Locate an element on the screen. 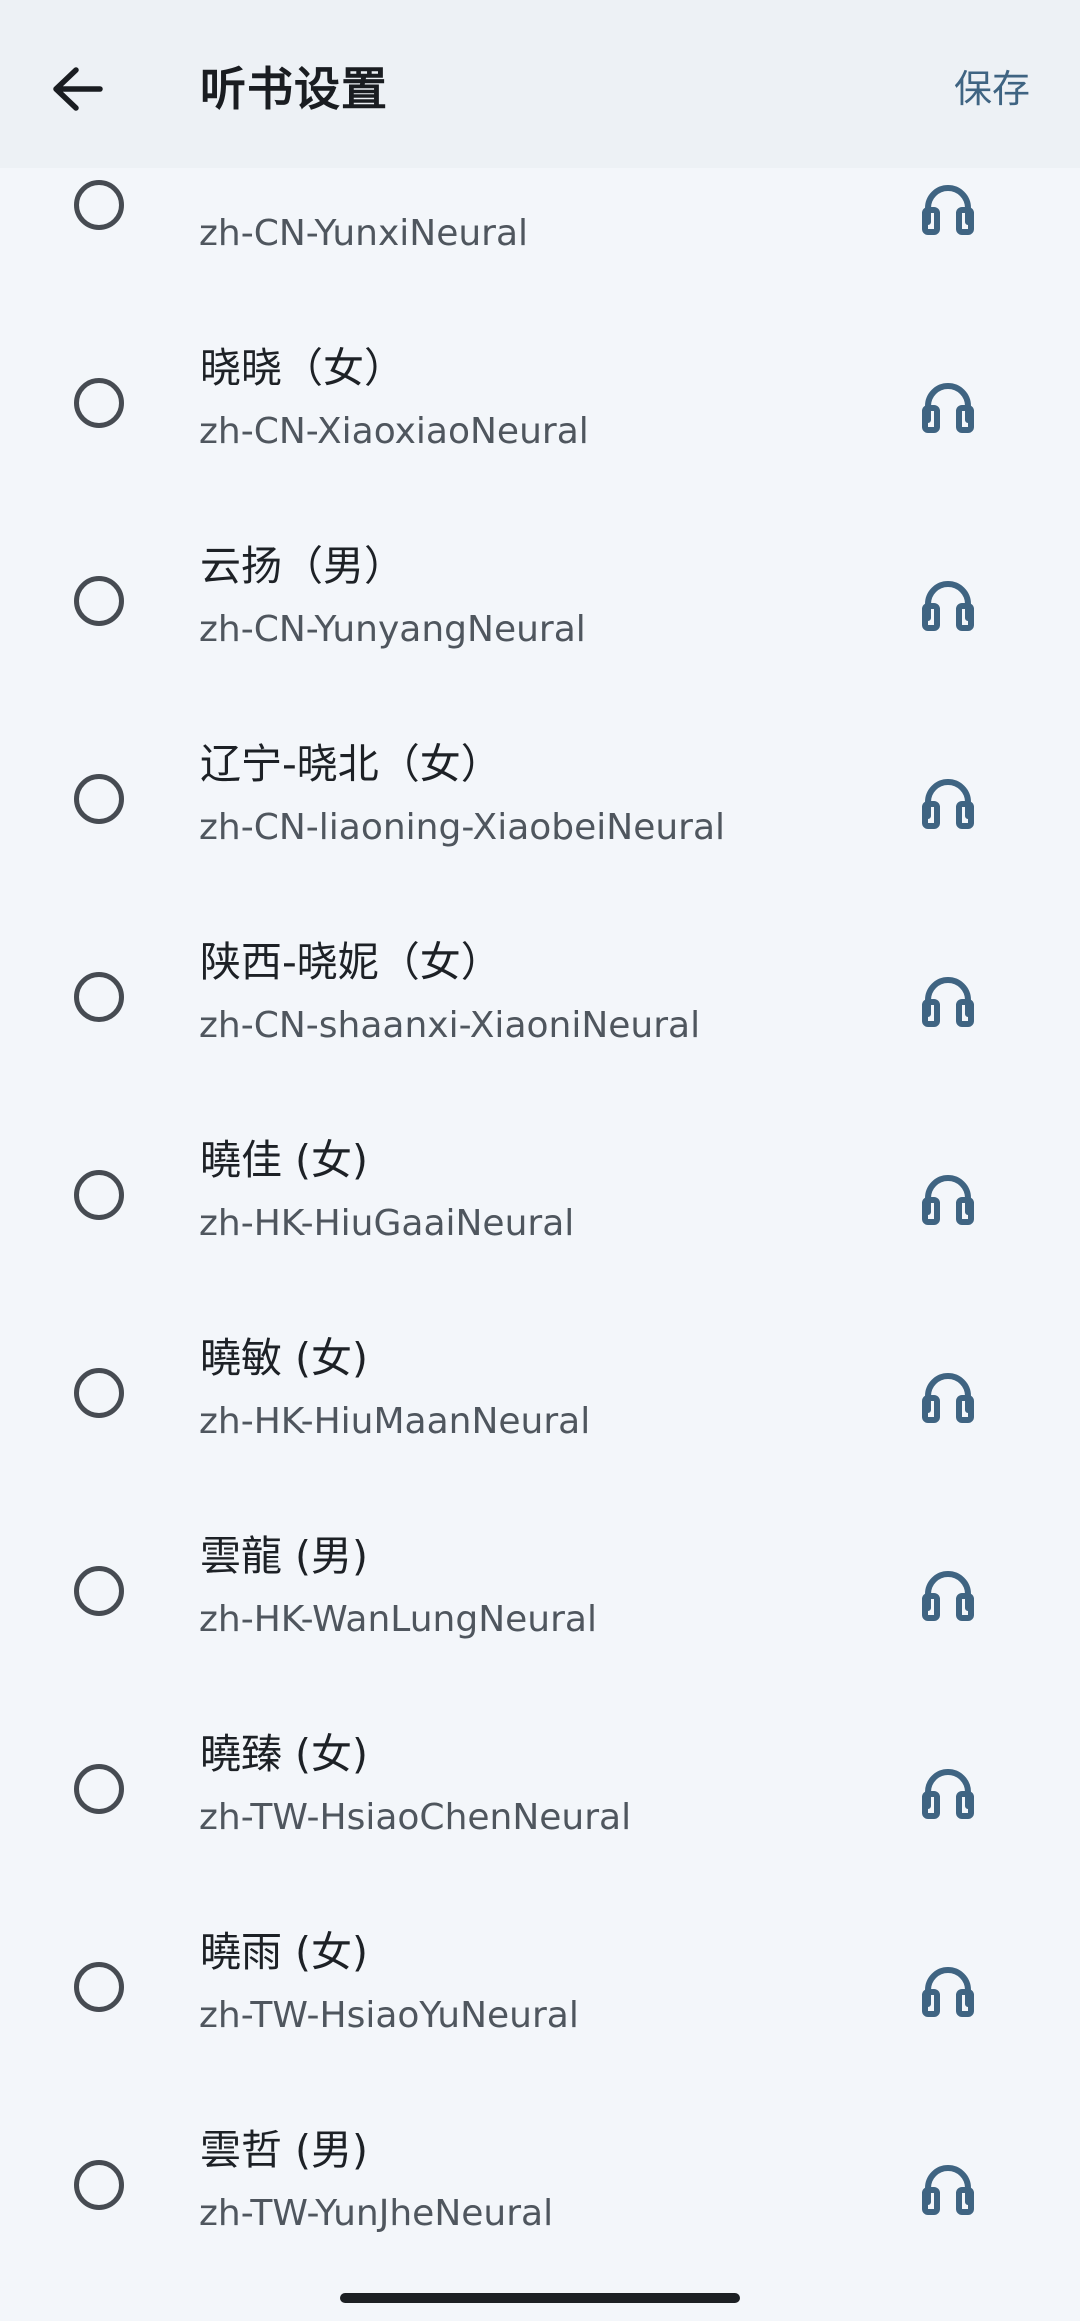 The height and width of the screenshot is (2321, 1080). voice-code: zh-TW-HsiaoChenNeural is located at coordinates (415, 1817).